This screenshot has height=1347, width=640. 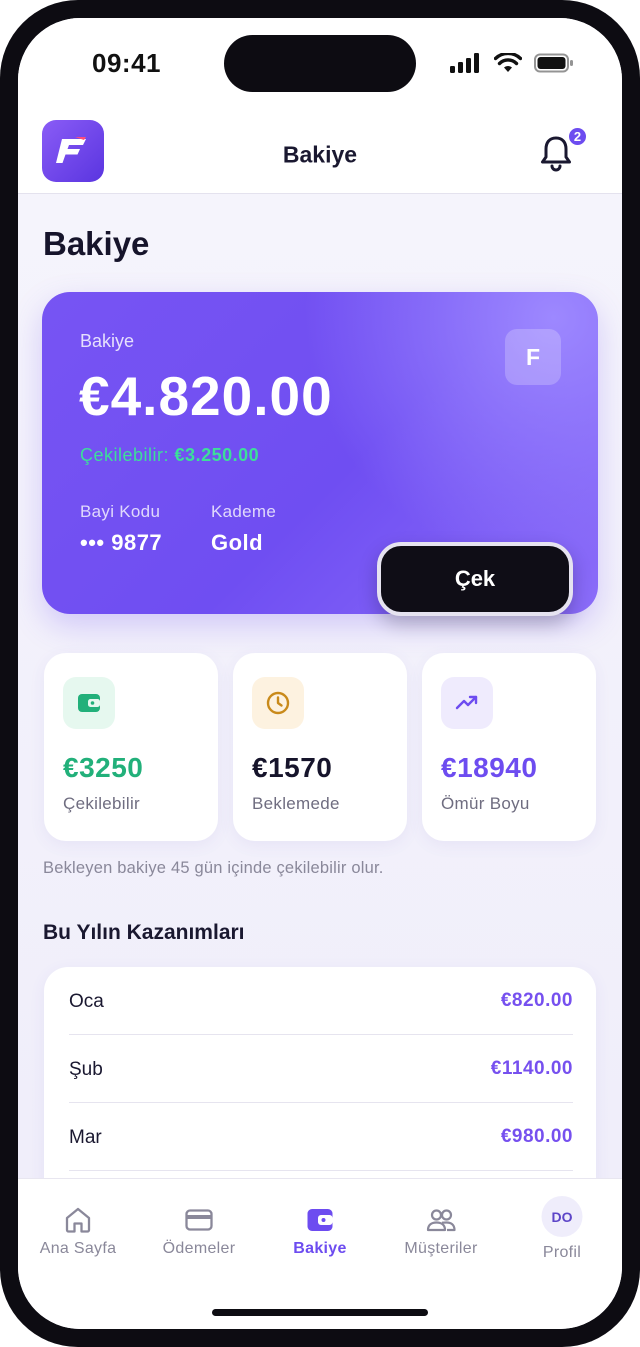 What do you see at coordinates (296, 803) in the screenshot?
I see `stat-label: Beklemede` at bounding box center [296, 803].